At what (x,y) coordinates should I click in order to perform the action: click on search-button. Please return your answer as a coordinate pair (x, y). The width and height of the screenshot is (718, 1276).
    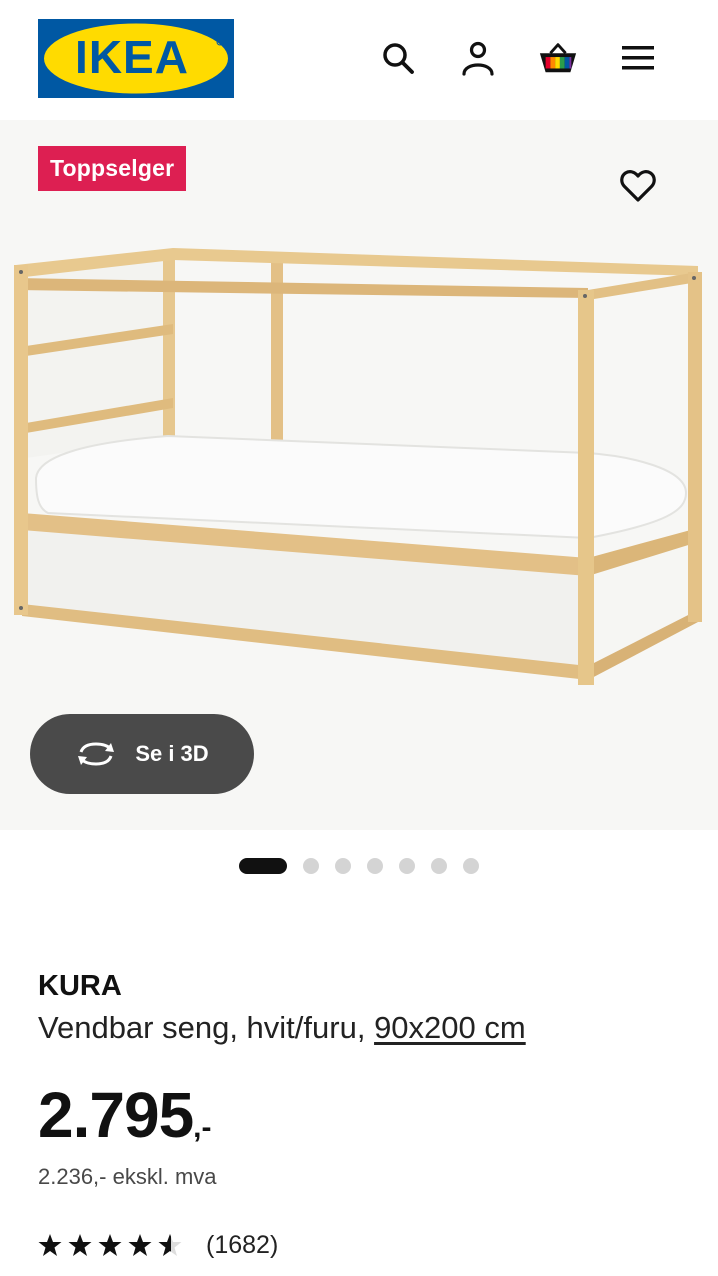
    Looking at the image, I should click on (398, 58).